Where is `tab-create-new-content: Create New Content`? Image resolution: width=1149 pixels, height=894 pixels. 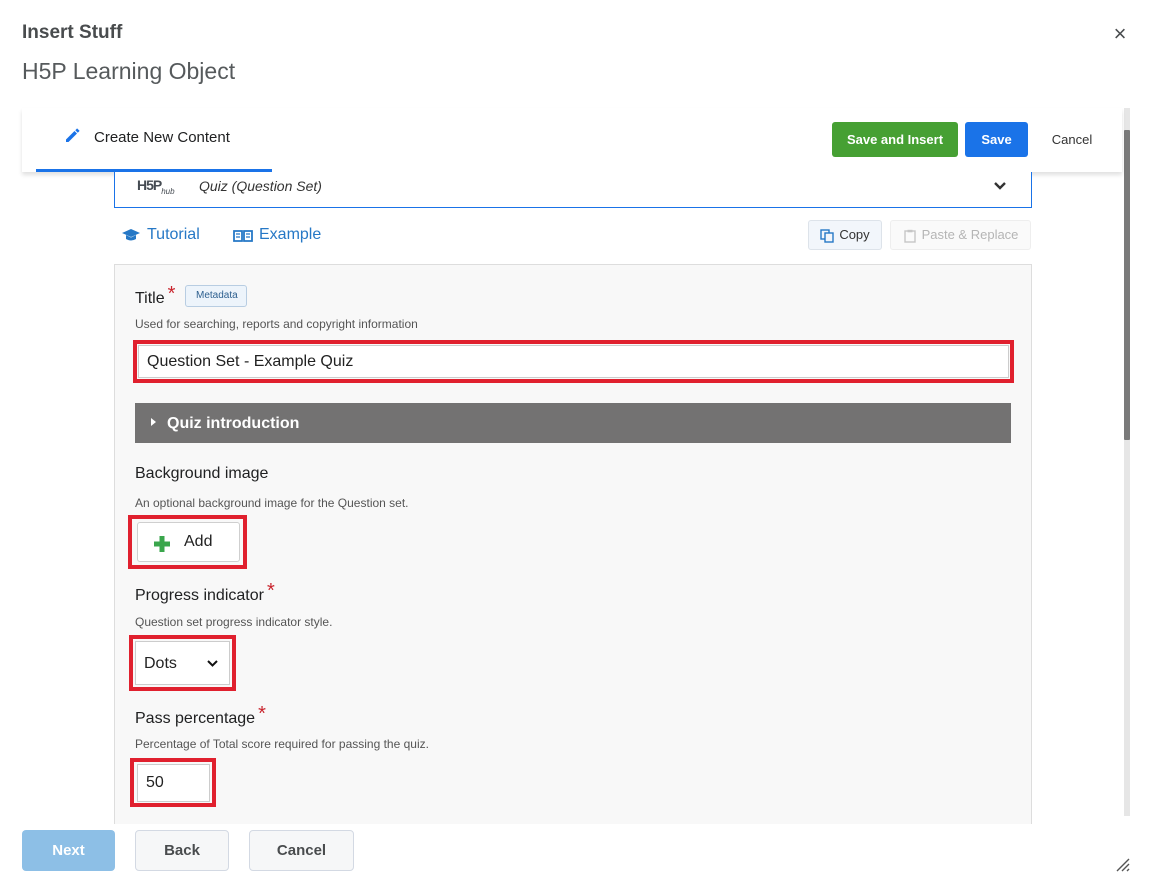
tab-create-new-content: Create New Content is located at coordinates (154, 140).